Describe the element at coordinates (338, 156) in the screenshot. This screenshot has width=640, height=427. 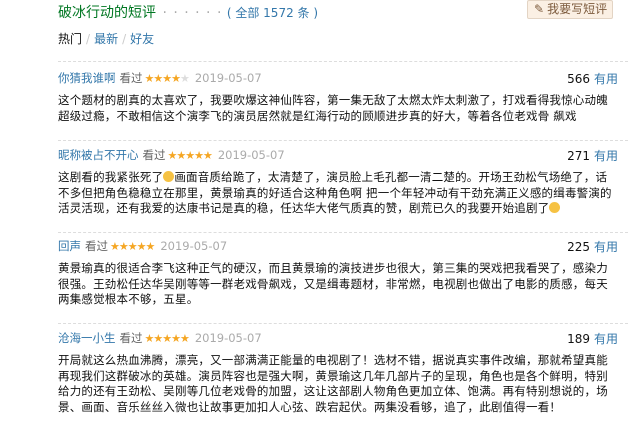
I see `comment-header: 昵称被占不开心 看过 ★★★★★ 2019-05-07 271 有用` at that location.